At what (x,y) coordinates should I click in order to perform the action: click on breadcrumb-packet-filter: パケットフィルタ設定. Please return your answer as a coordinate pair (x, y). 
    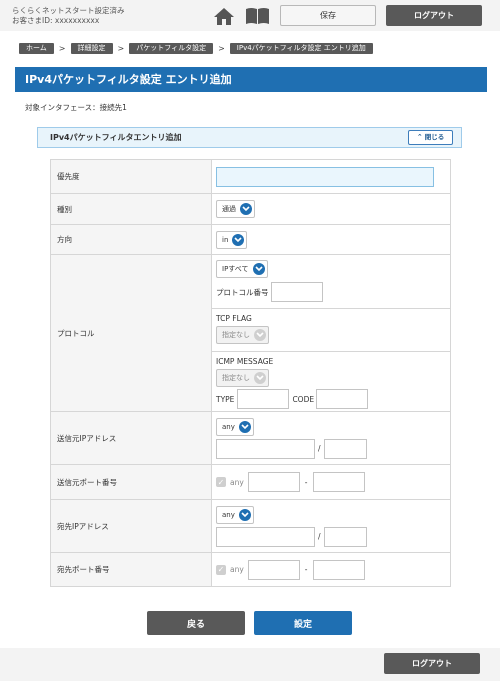
    Looking at the image, I should click on (171, 48).